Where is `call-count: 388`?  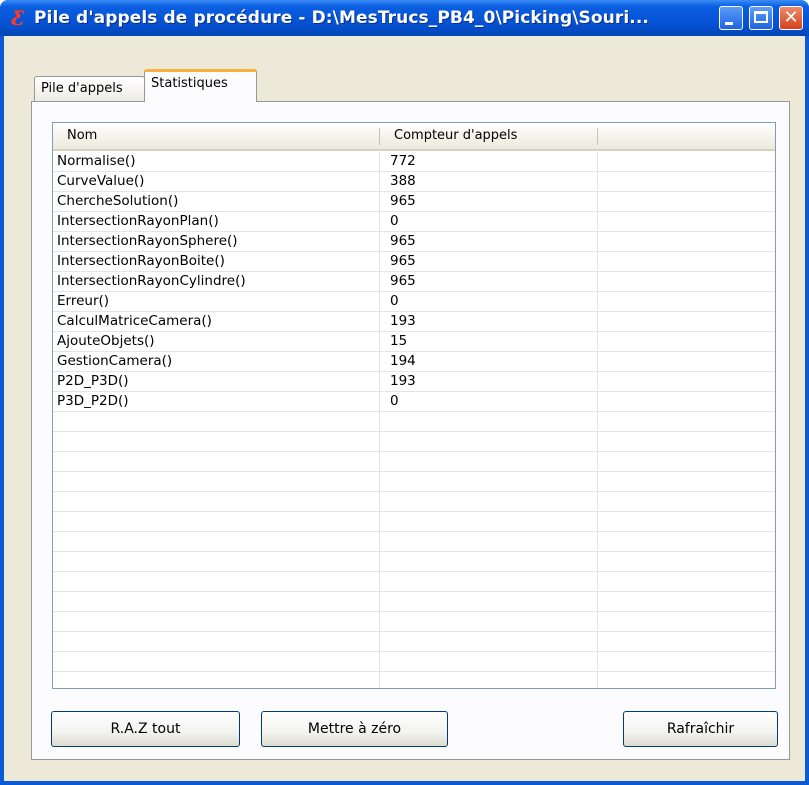
call-count: 388 is located at coordinates (403, 181).